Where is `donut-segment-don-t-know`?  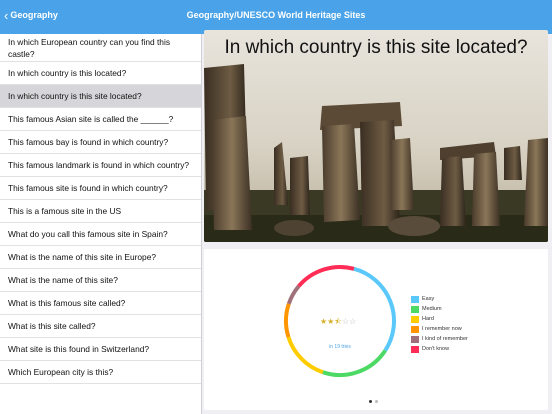
donut-segment-don-t-know is located at coordinates (326, 276).